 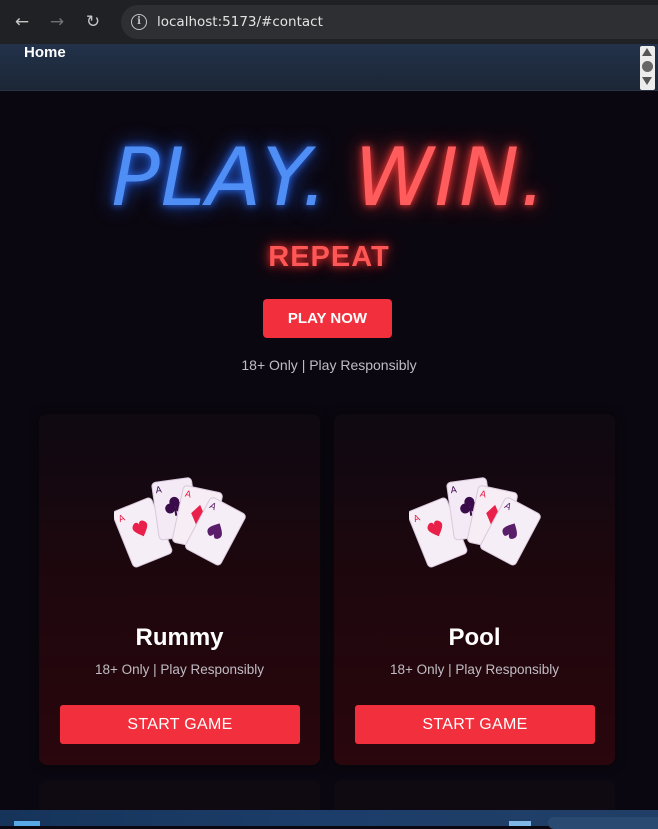 What do you see at coordinates (647, 81) in the screenshot?
I see `scroll-down-icon` at bounding box center [647, 81].